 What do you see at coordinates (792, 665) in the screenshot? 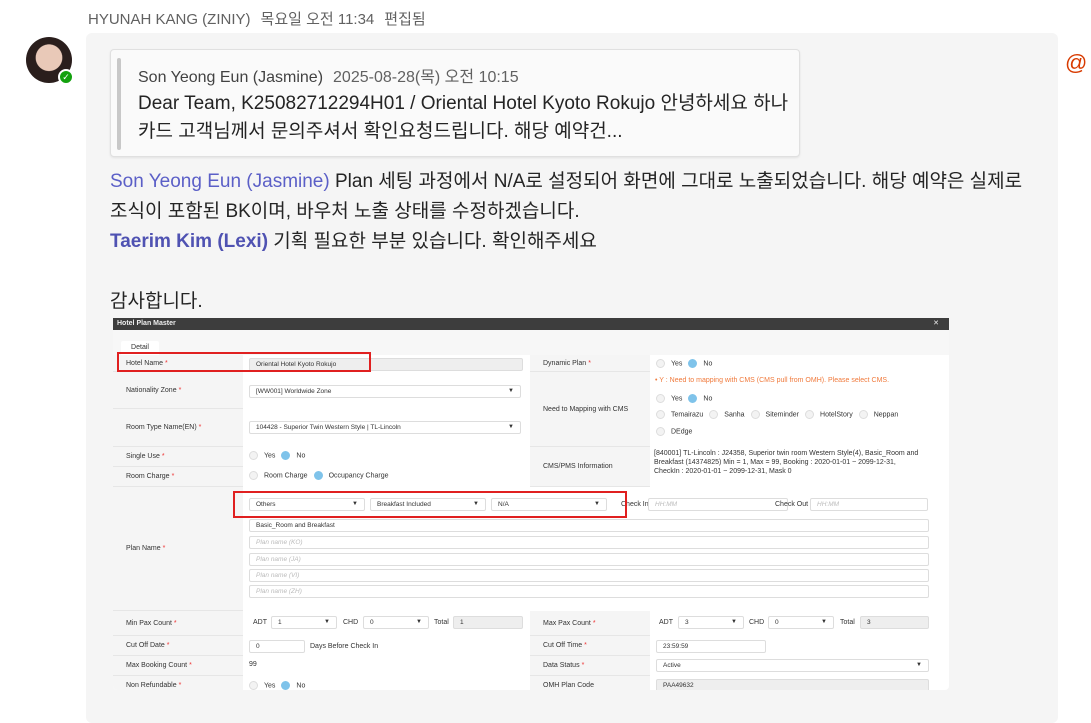
I see `data-status-select: Active` at bounding box center [792, 665].